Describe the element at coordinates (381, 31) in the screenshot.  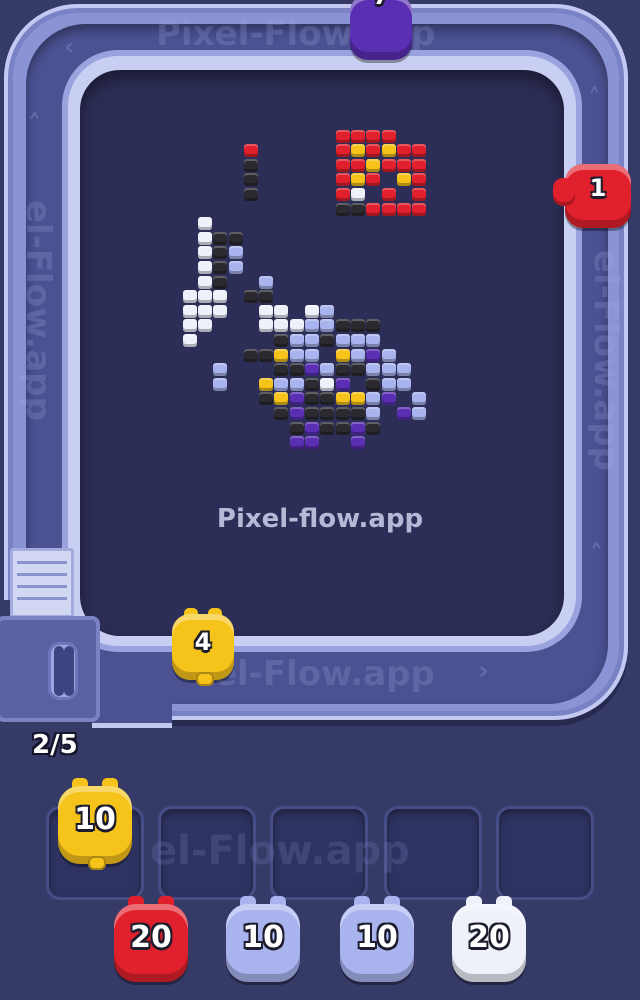
I see `conveyor-pig-top: 7` at that location.